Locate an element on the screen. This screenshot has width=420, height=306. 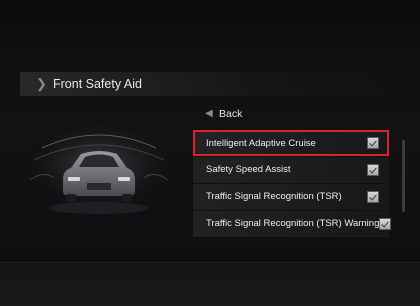
car-sensor-illustration-svg is located at coordinates (99, 170).